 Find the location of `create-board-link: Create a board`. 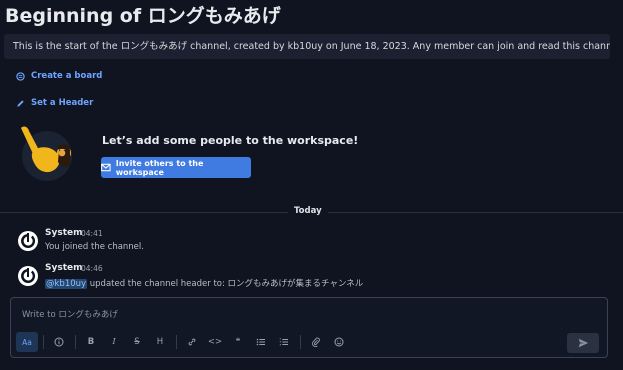

create-board-link: Create a board is located at coordinates (59, 76).